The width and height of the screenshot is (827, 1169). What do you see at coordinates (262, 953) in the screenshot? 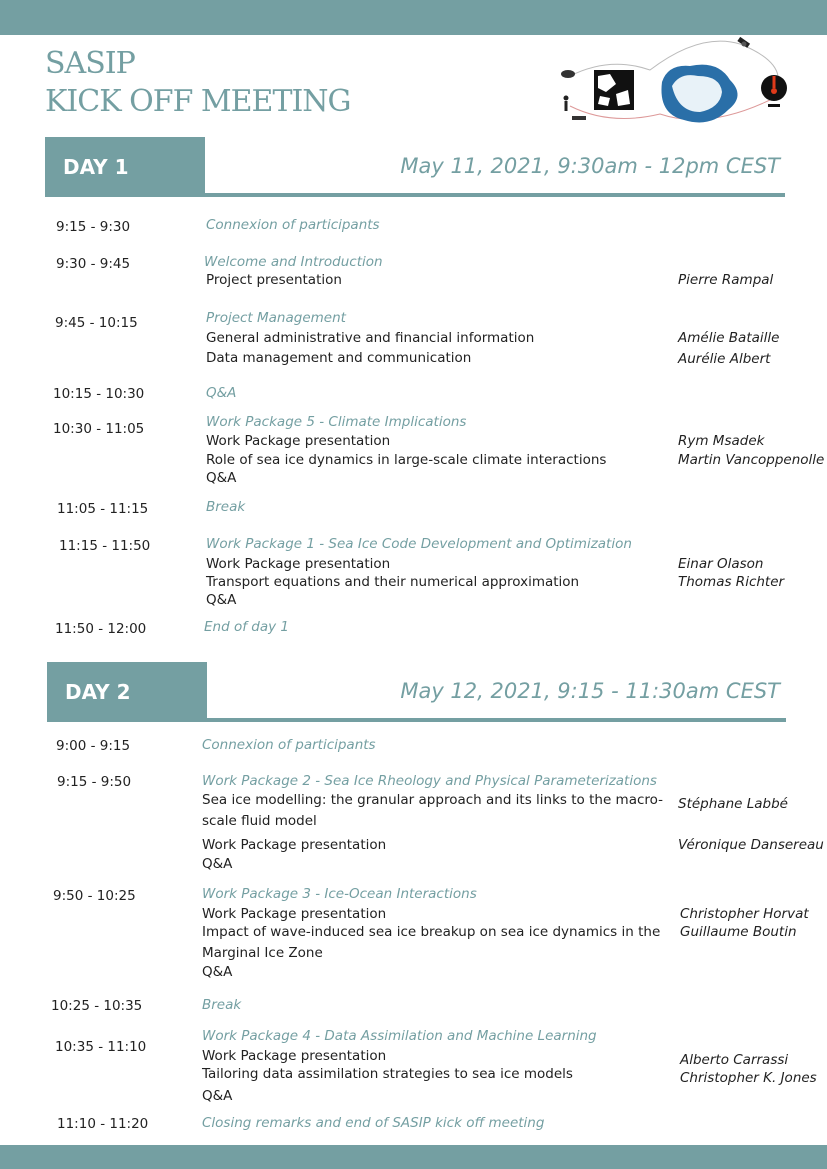
I see `session-item: Marginal Ice Zone` at bounding box center [262, 953].